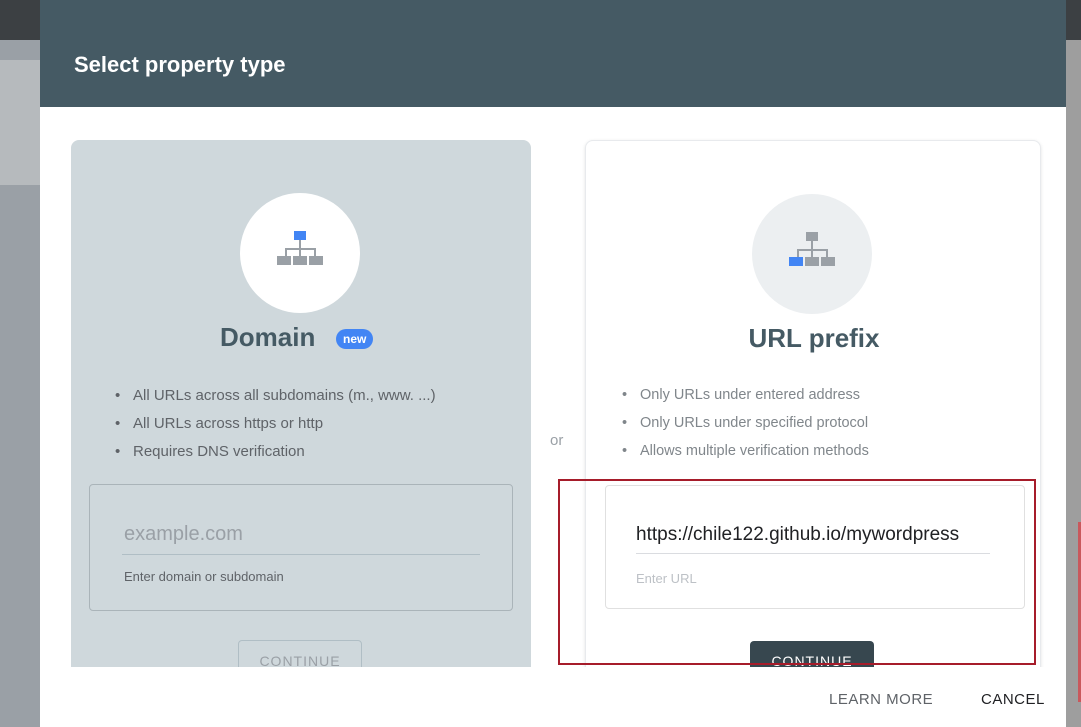 The image size is (1081, 727). I want to click on url-prefix-icon-circle, so click(812, 254).